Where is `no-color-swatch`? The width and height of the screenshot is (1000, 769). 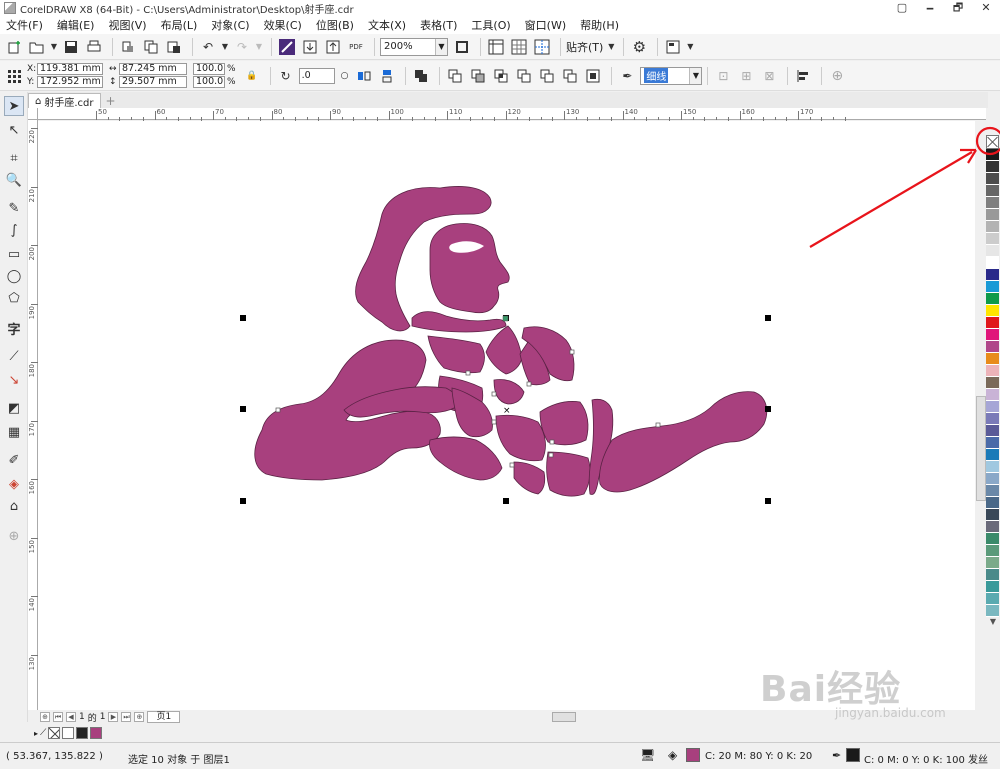 no-color-swatch is located at coordinates (992, 142).